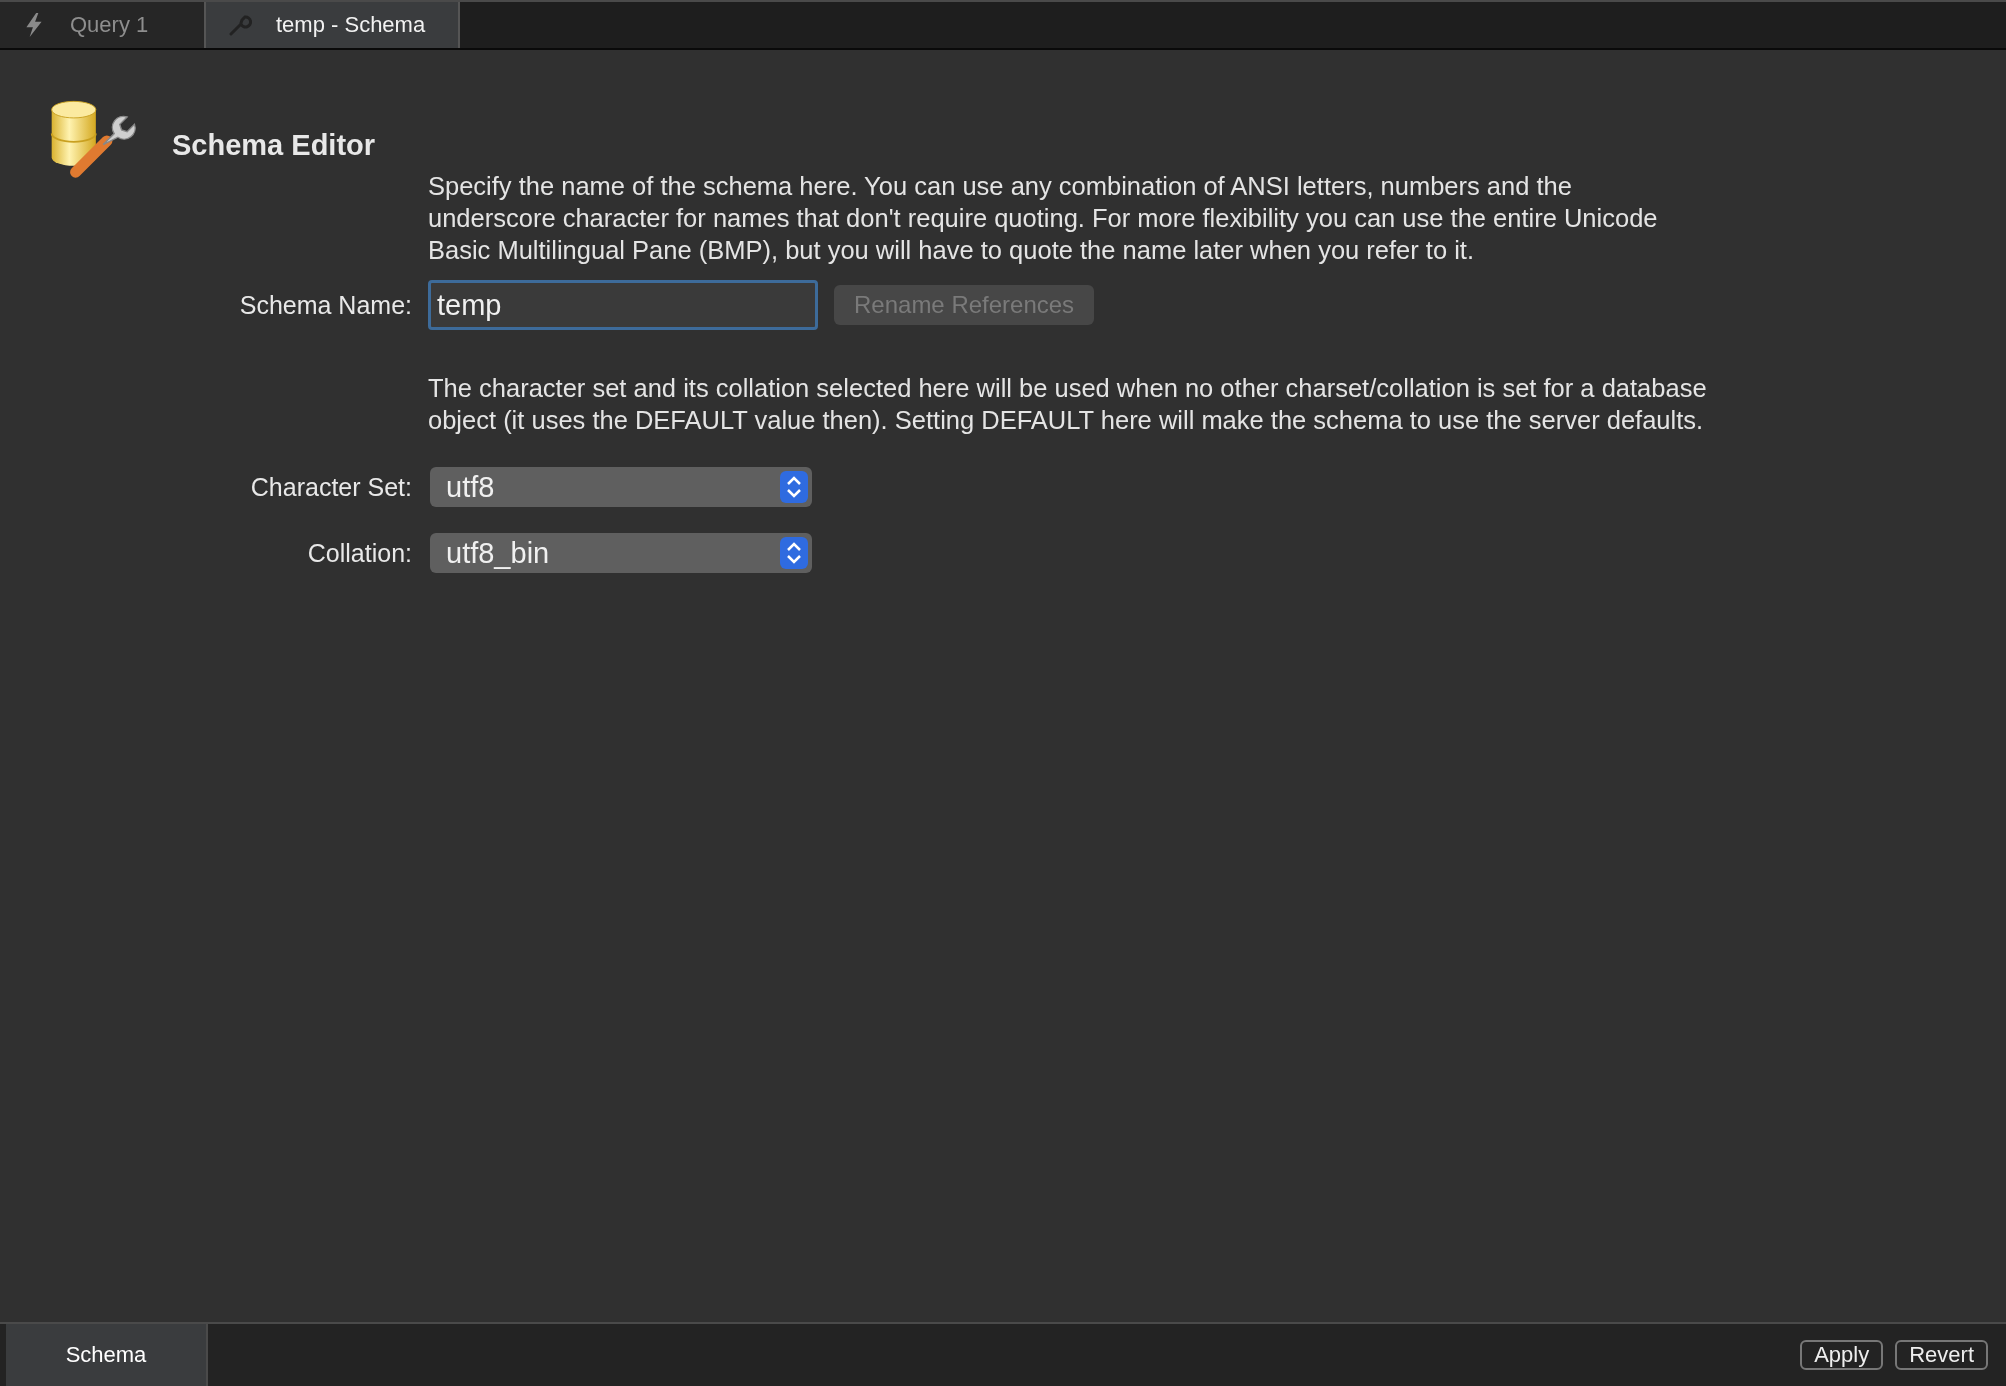  I want to click on editor-tab: Query 1, so click(103, 25).